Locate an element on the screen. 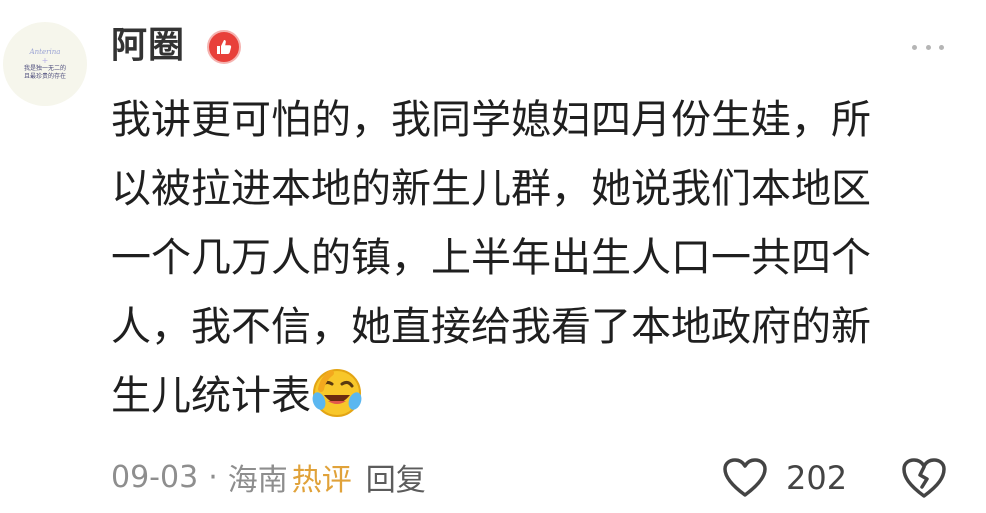 This screenshot has width=986, height=513. comment-line: 人，我不信，她直接给我看了本地政府的新 is located at coordinates (491, 327).